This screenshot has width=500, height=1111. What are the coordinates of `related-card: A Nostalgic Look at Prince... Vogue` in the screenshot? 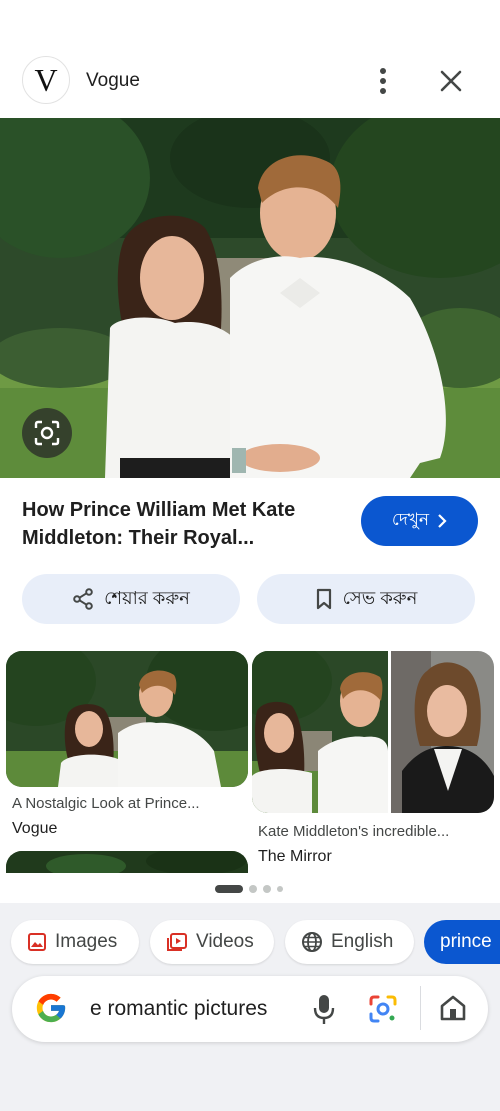 It's located at (127, 744).